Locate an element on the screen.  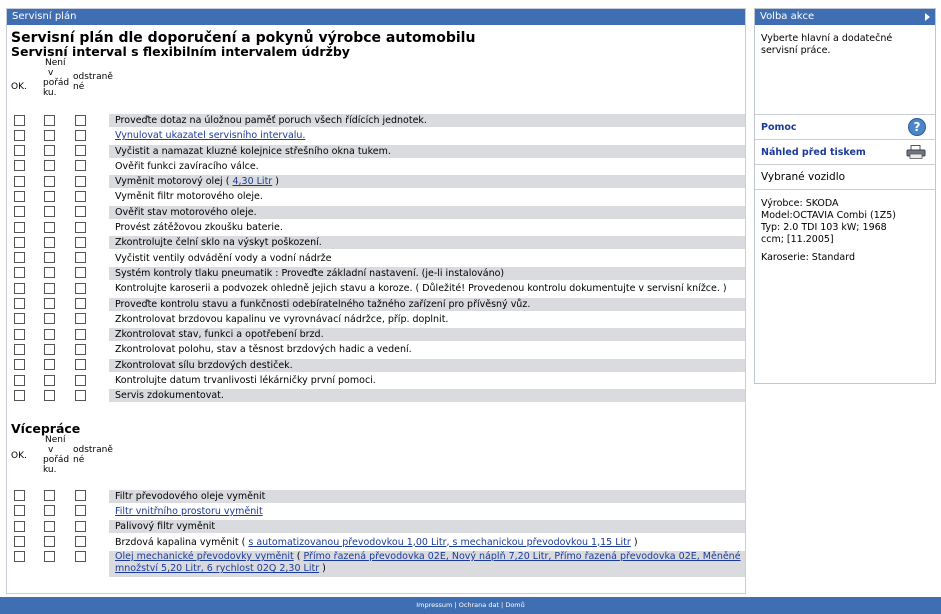
print-preview-link: Náhled před tiskem is located at coordinates (845, 152).